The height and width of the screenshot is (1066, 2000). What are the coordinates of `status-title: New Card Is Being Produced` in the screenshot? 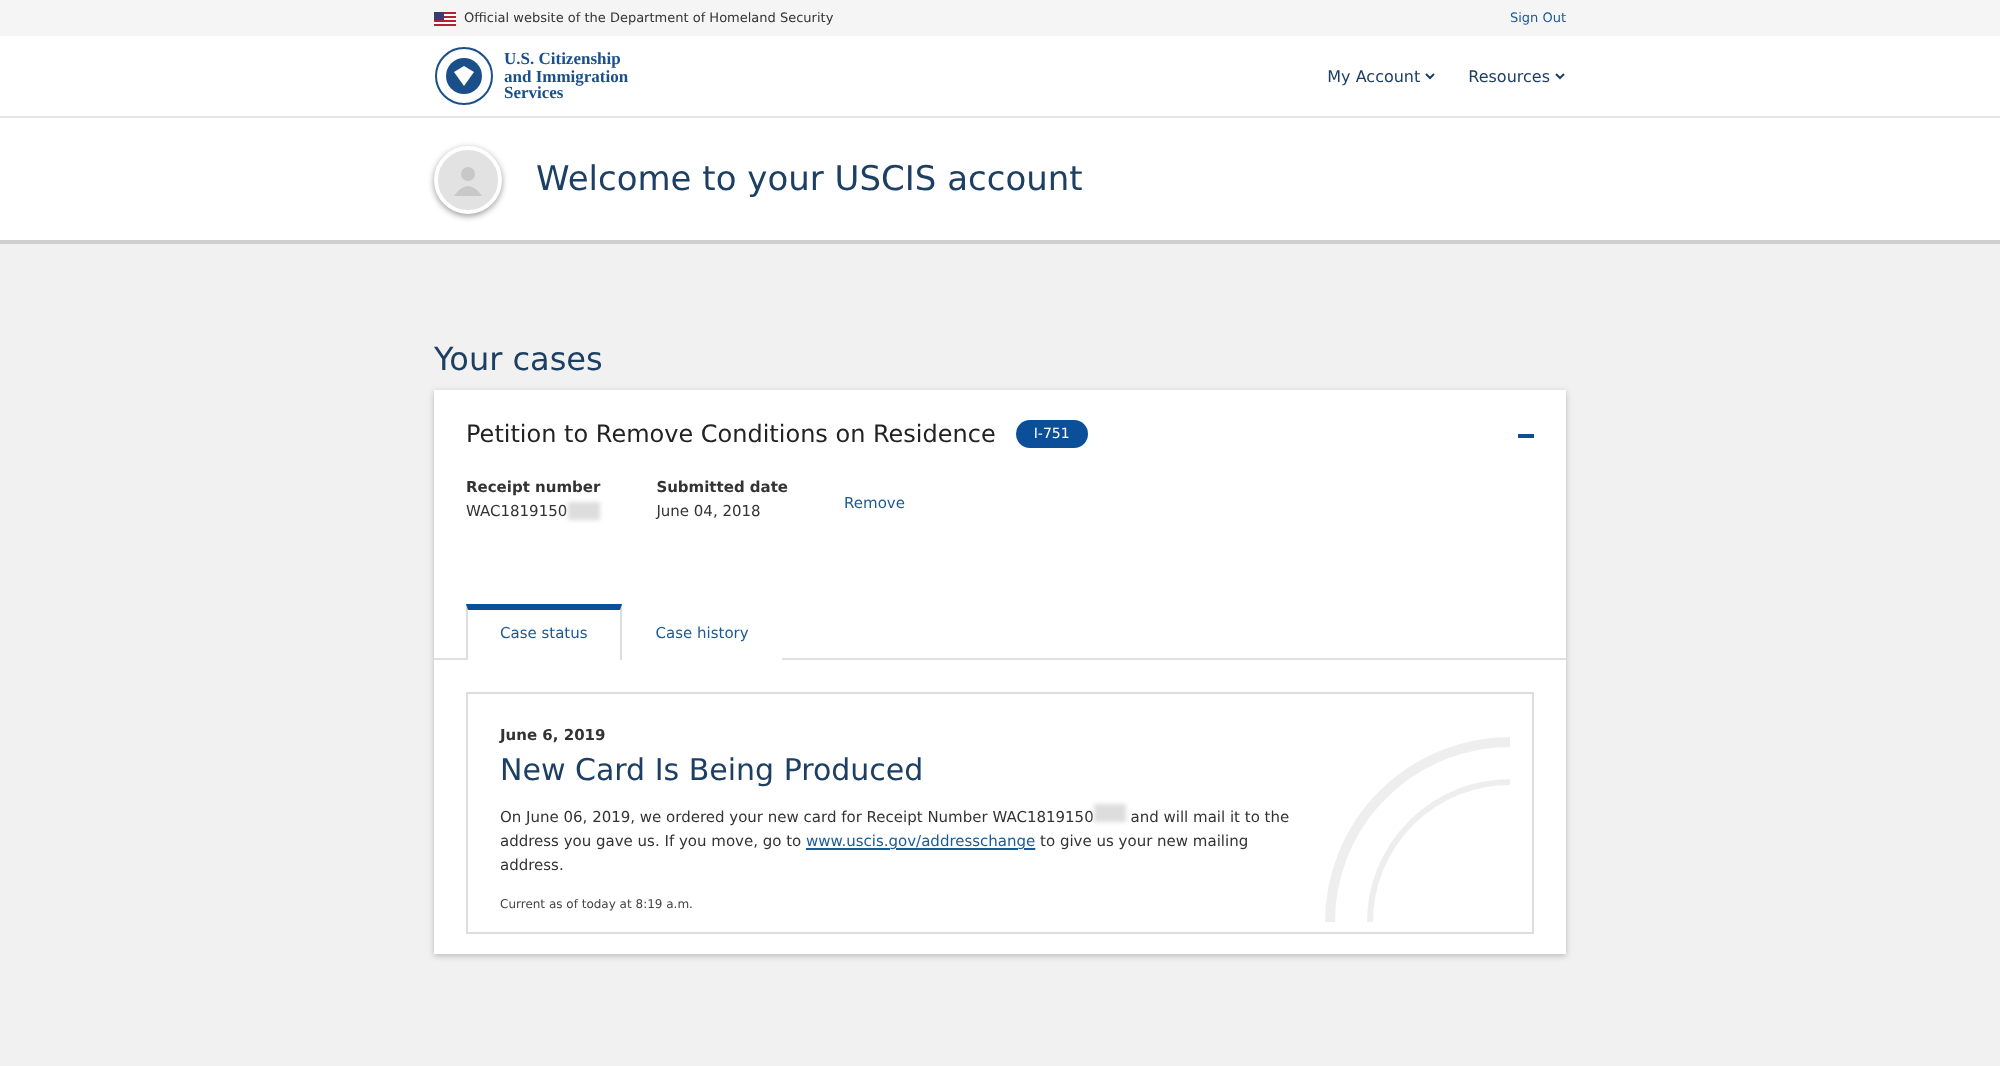 It's located at (713, 770).